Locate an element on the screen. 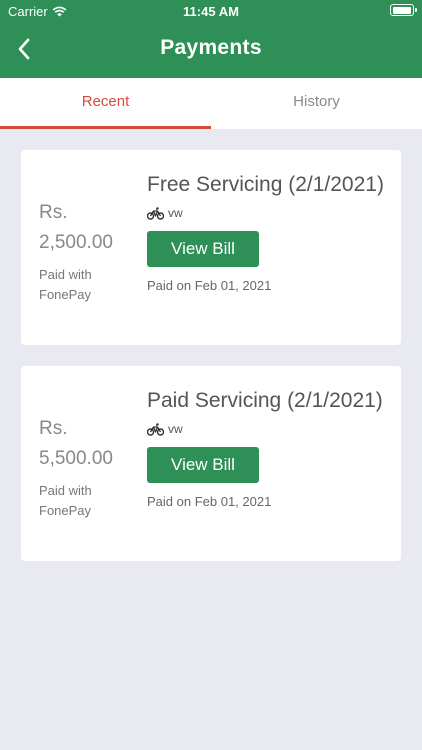 The width and height of the screenshot is (422, 750). payment-amount: 5,500.00 is located at coordinates (76, 458).